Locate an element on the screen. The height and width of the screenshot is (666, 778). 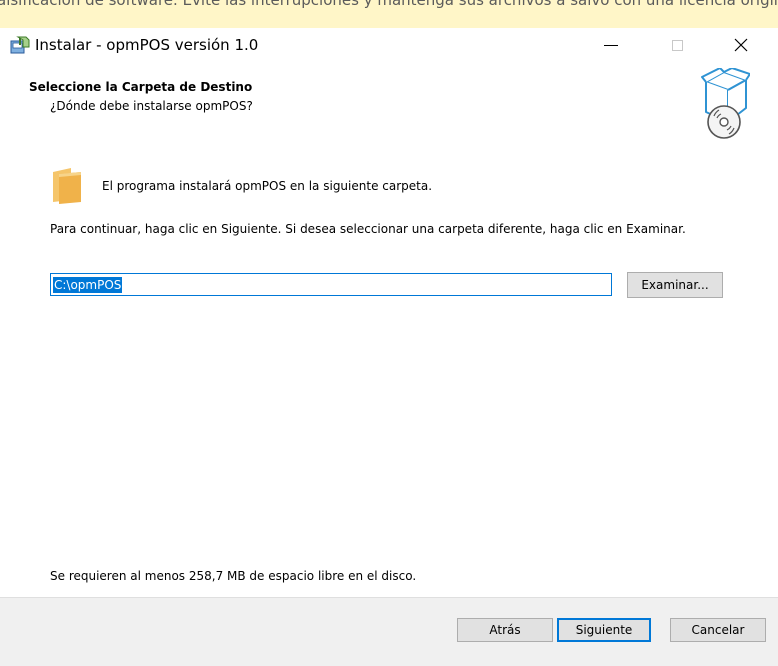
title-bar: Instalar - opmPOS versión 1.0 is located at coordinates (389, 45).